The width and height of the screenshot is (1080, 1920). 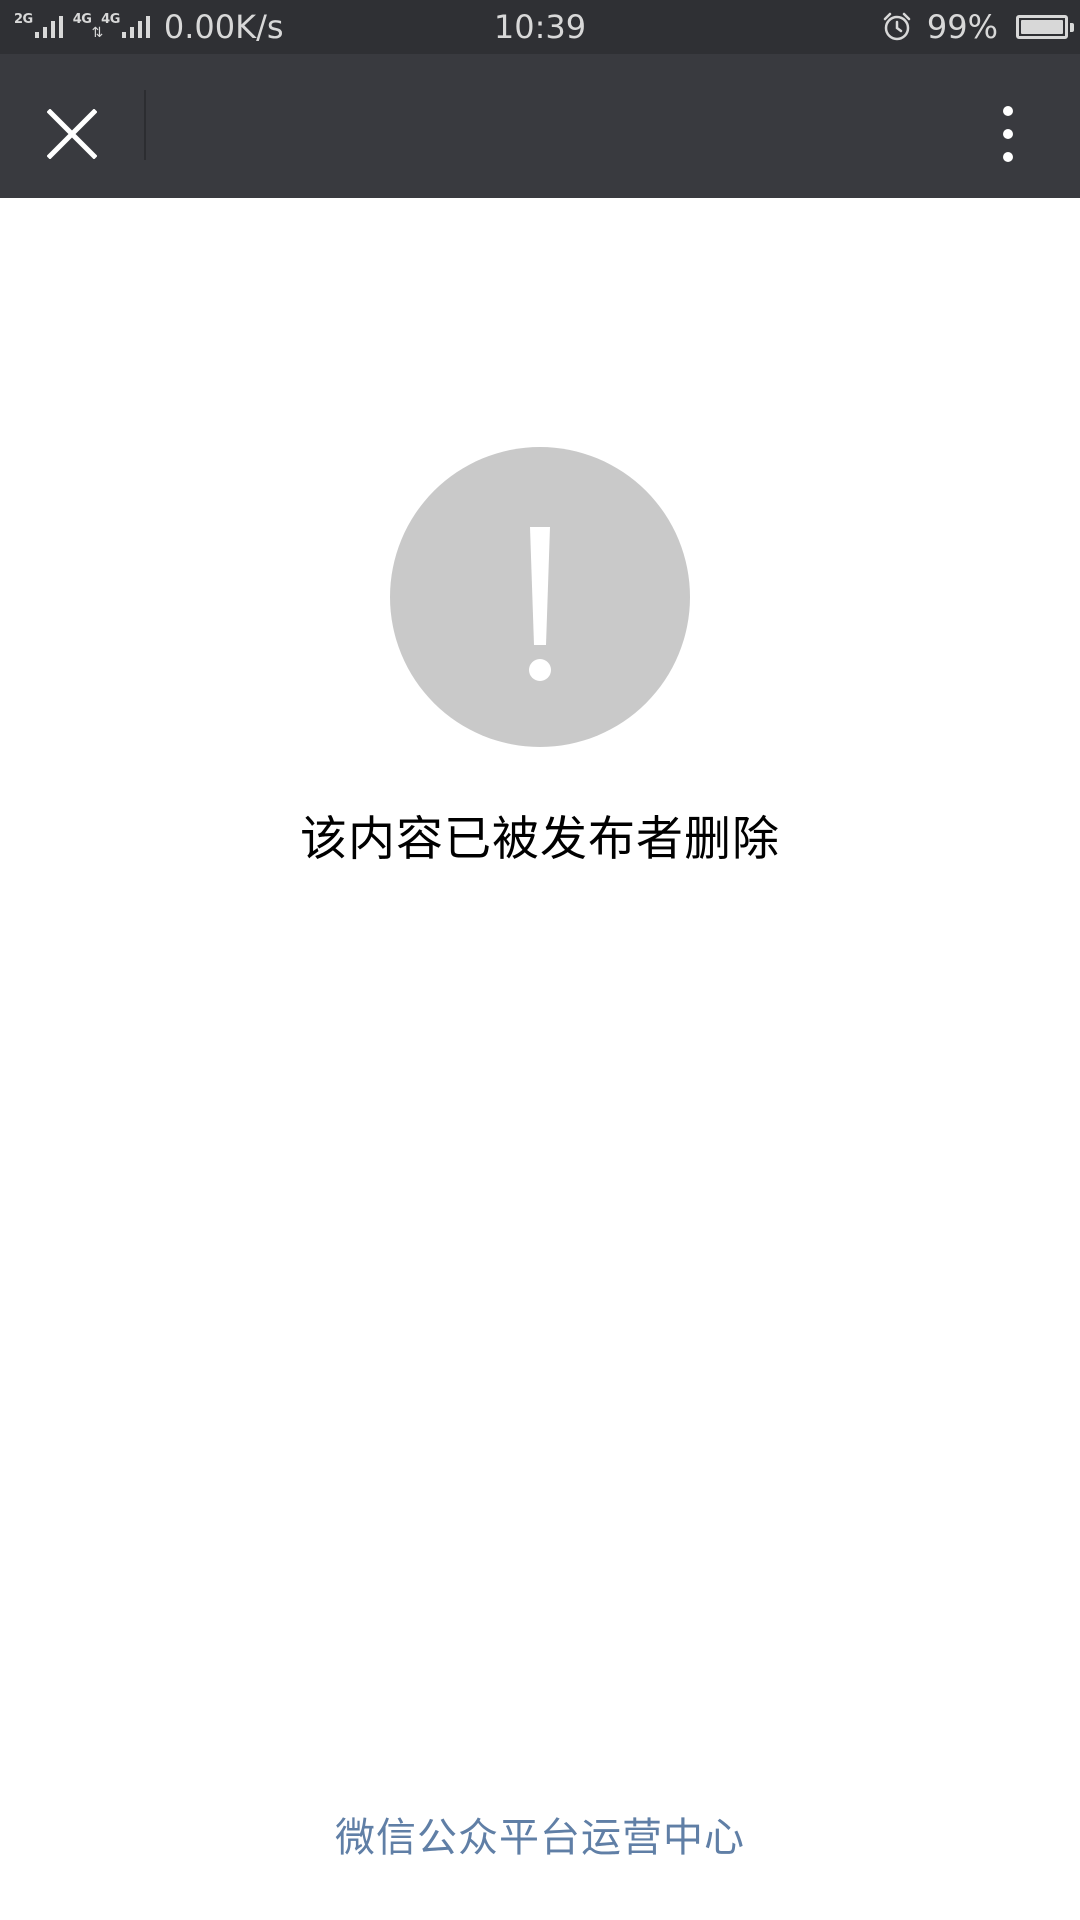 What do you see at coordinates (540, 126) in the screenshot?
I see `webview-nav-bar` at bounding box center [540, 126].